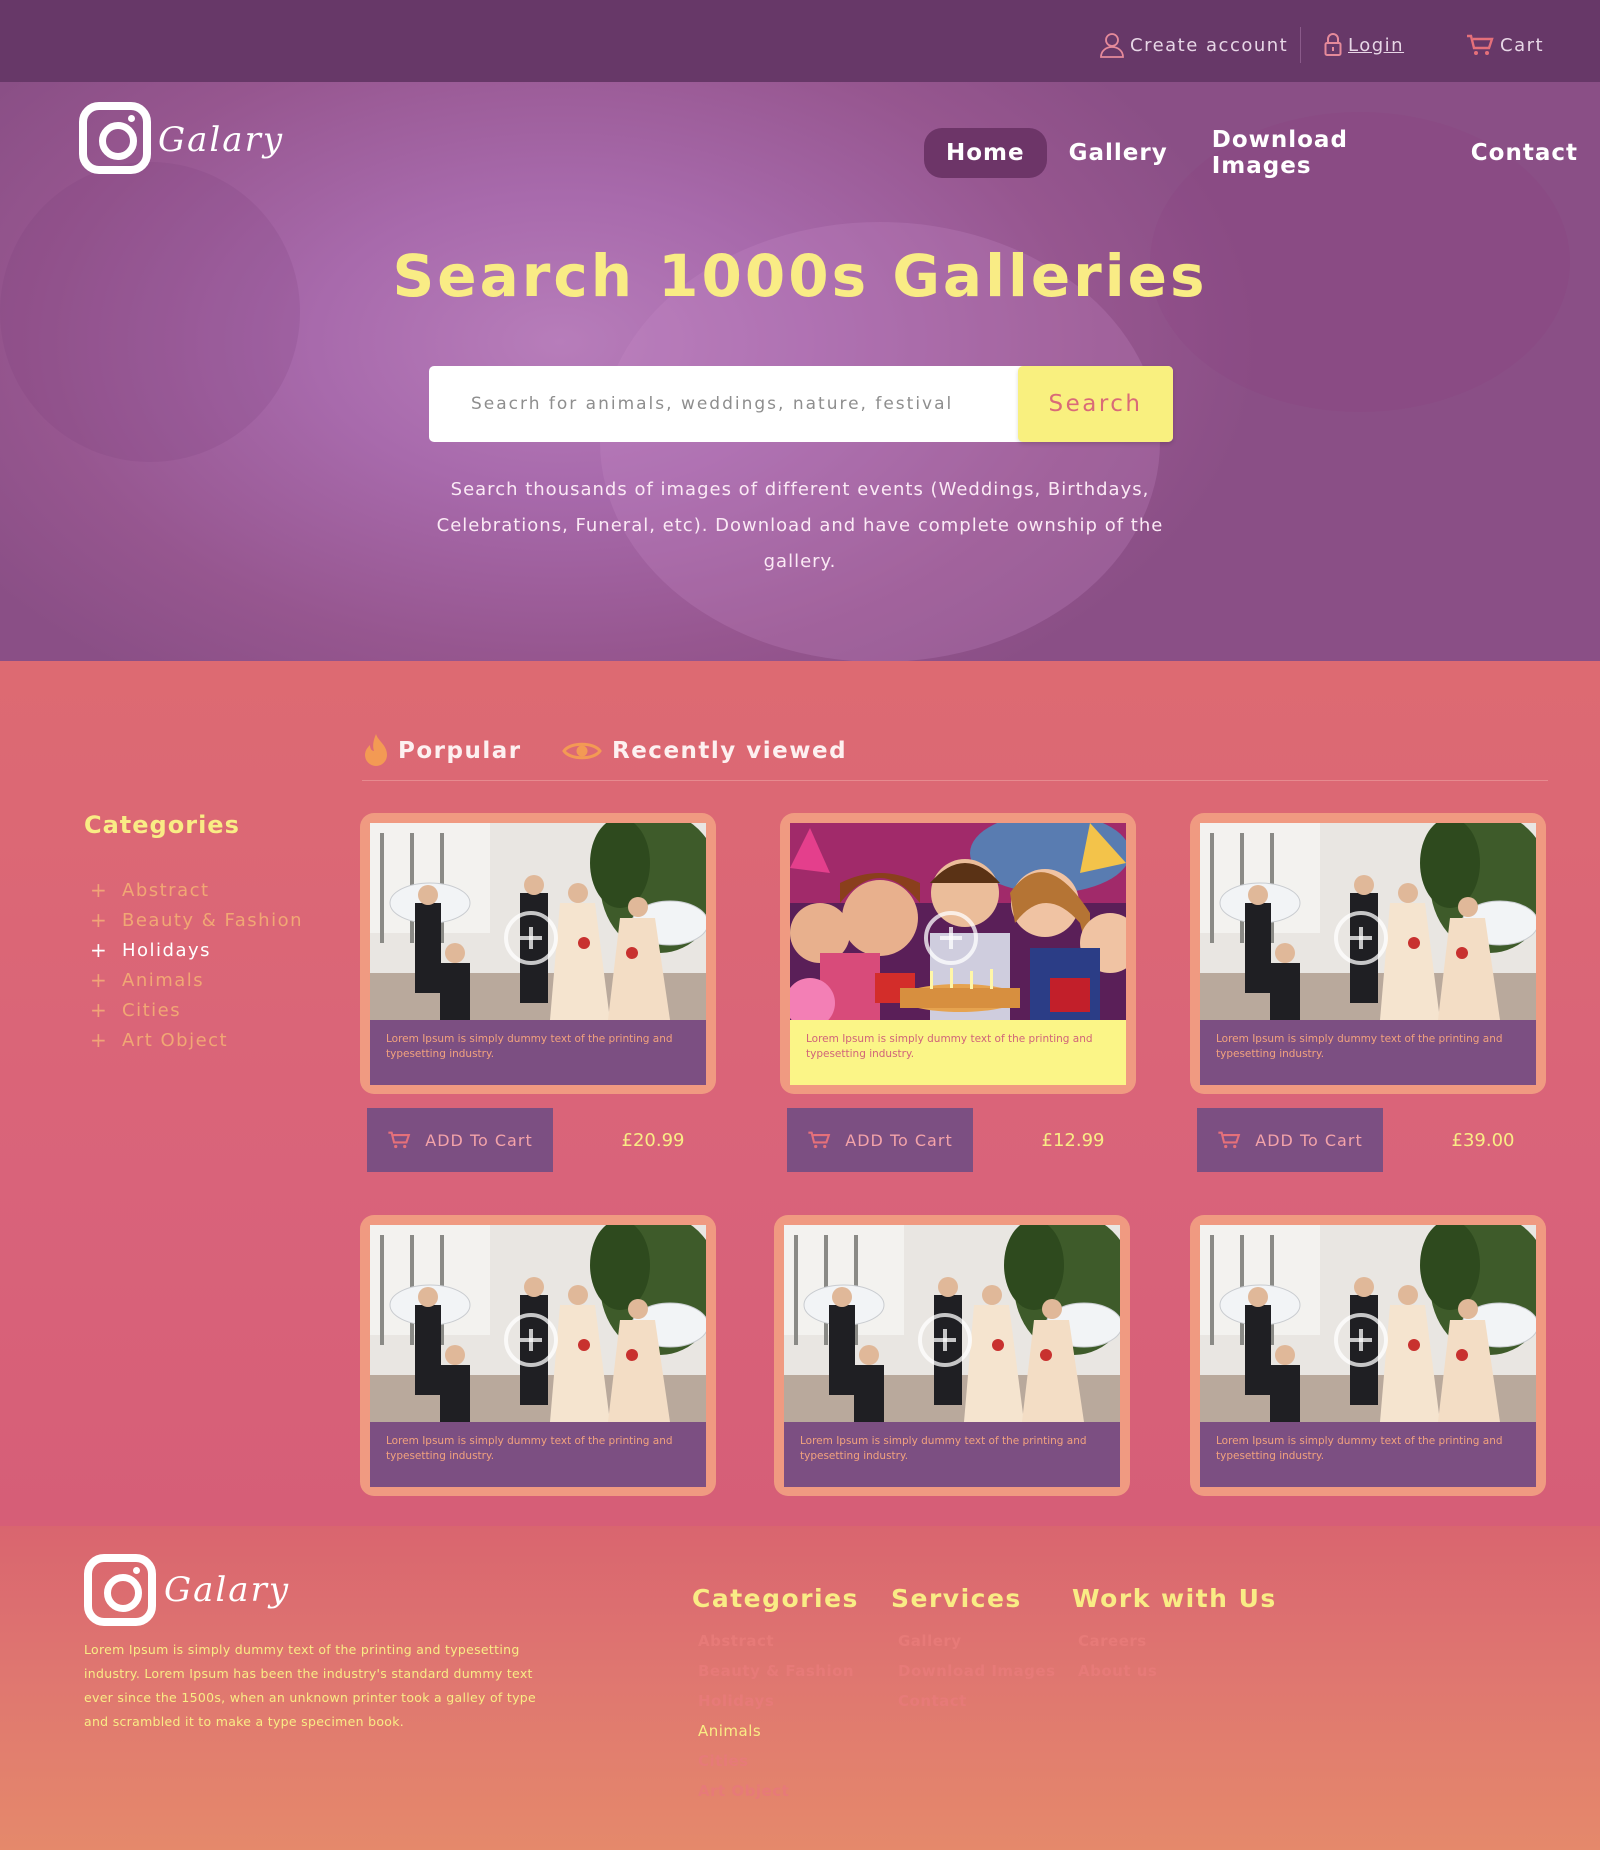 This screenshot has height=1850, width=1600. I want to click on search-input, so click(736, 404).